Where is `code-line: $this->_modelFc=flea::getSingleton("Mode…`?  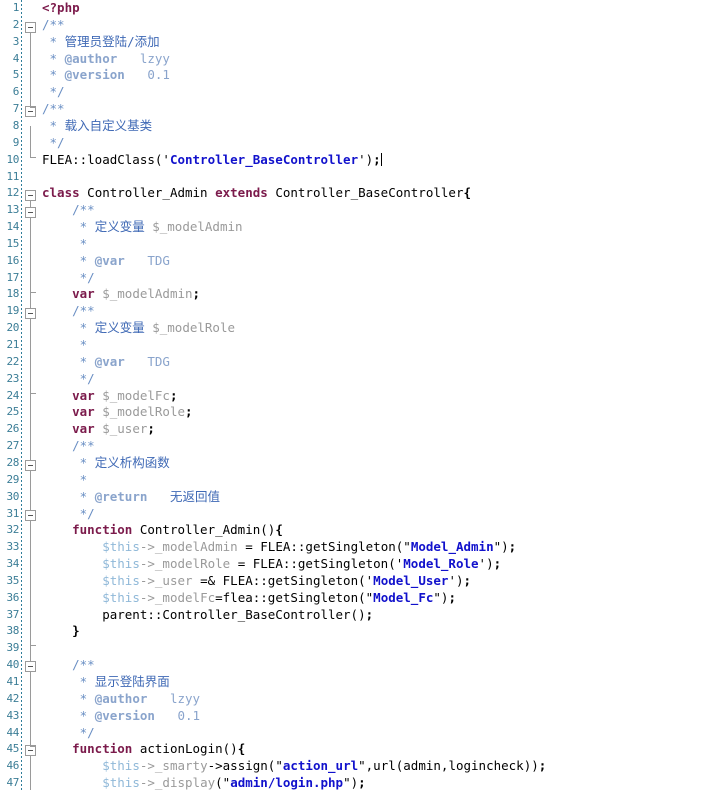 code-line: $this->_modelFc=flea::getSingleton("Mode… is located at coordinates (249, 598).